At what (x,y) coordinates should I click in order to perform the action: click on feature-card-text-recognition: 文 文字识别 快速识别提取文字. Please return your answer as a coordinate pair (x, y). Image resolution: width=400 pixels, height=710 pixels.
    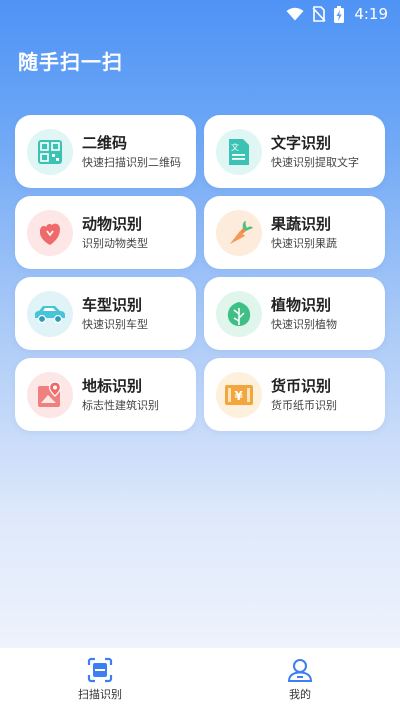
    Looking at the image, I should click on (294, 151).